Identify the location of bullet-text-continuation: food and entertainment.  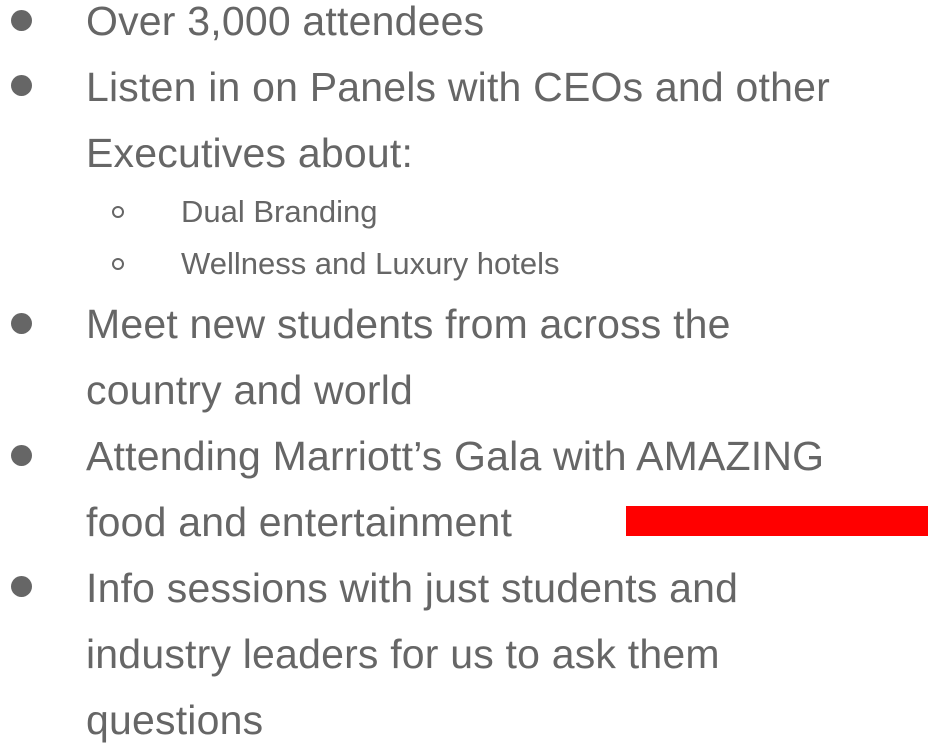
(299, 522).